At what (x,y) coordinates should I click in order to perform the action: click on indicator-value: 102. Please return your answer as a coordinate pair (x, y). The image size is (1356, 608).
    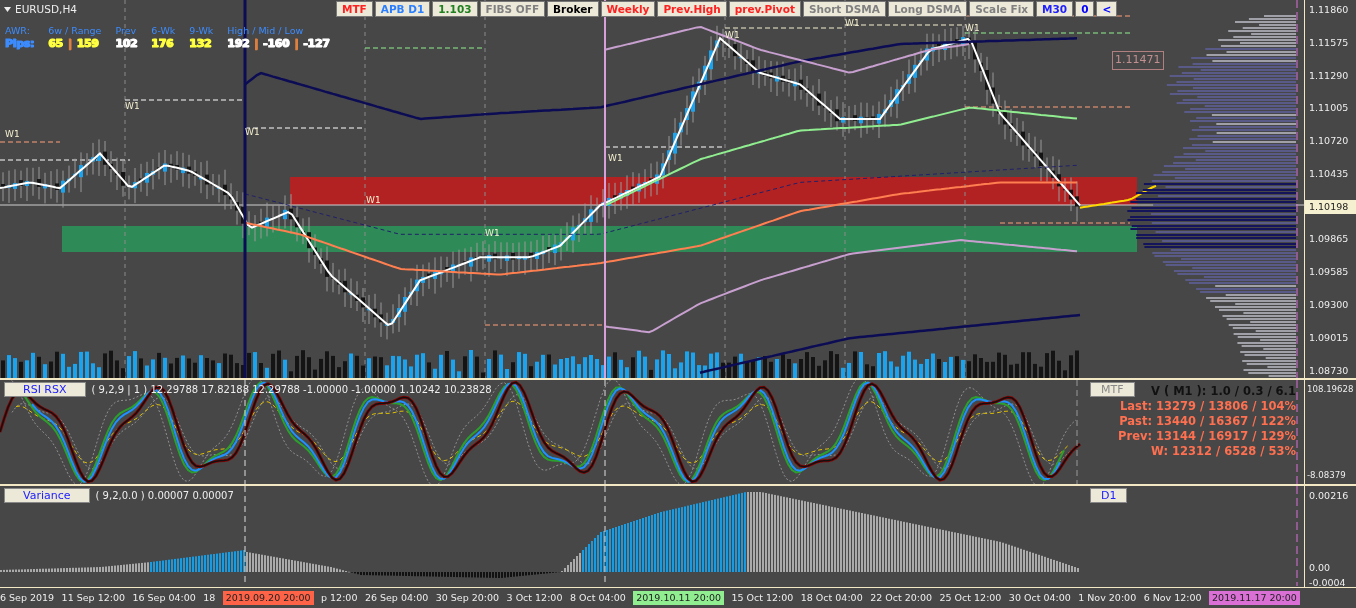
    Looking at the image, I should click on (126, 43).